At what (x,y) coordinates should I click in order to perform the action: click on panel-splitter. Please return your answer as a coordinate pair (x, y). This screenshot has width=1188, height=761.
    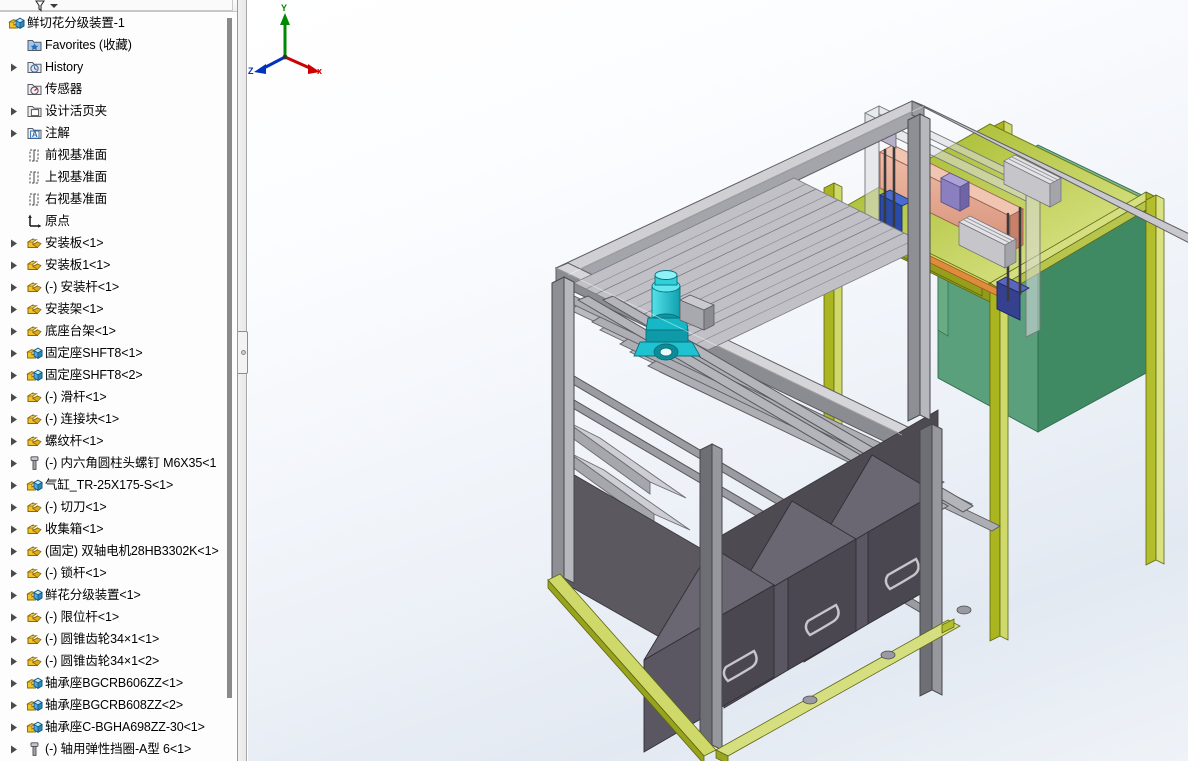
    Looking at the image, I should click on (242, 380).